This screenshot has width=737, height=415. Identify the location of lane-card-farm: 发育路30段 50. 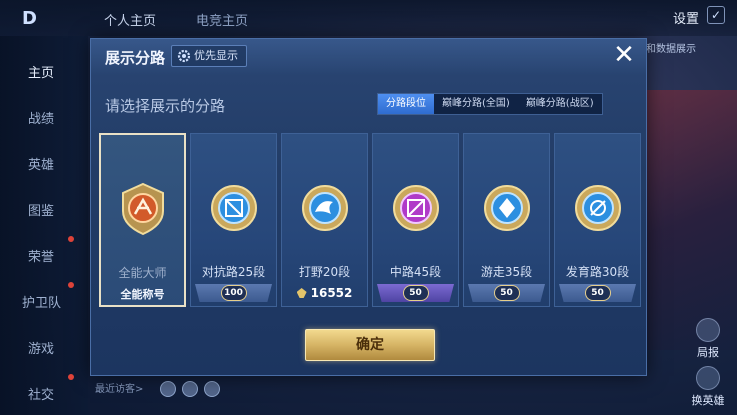
(597, 220).